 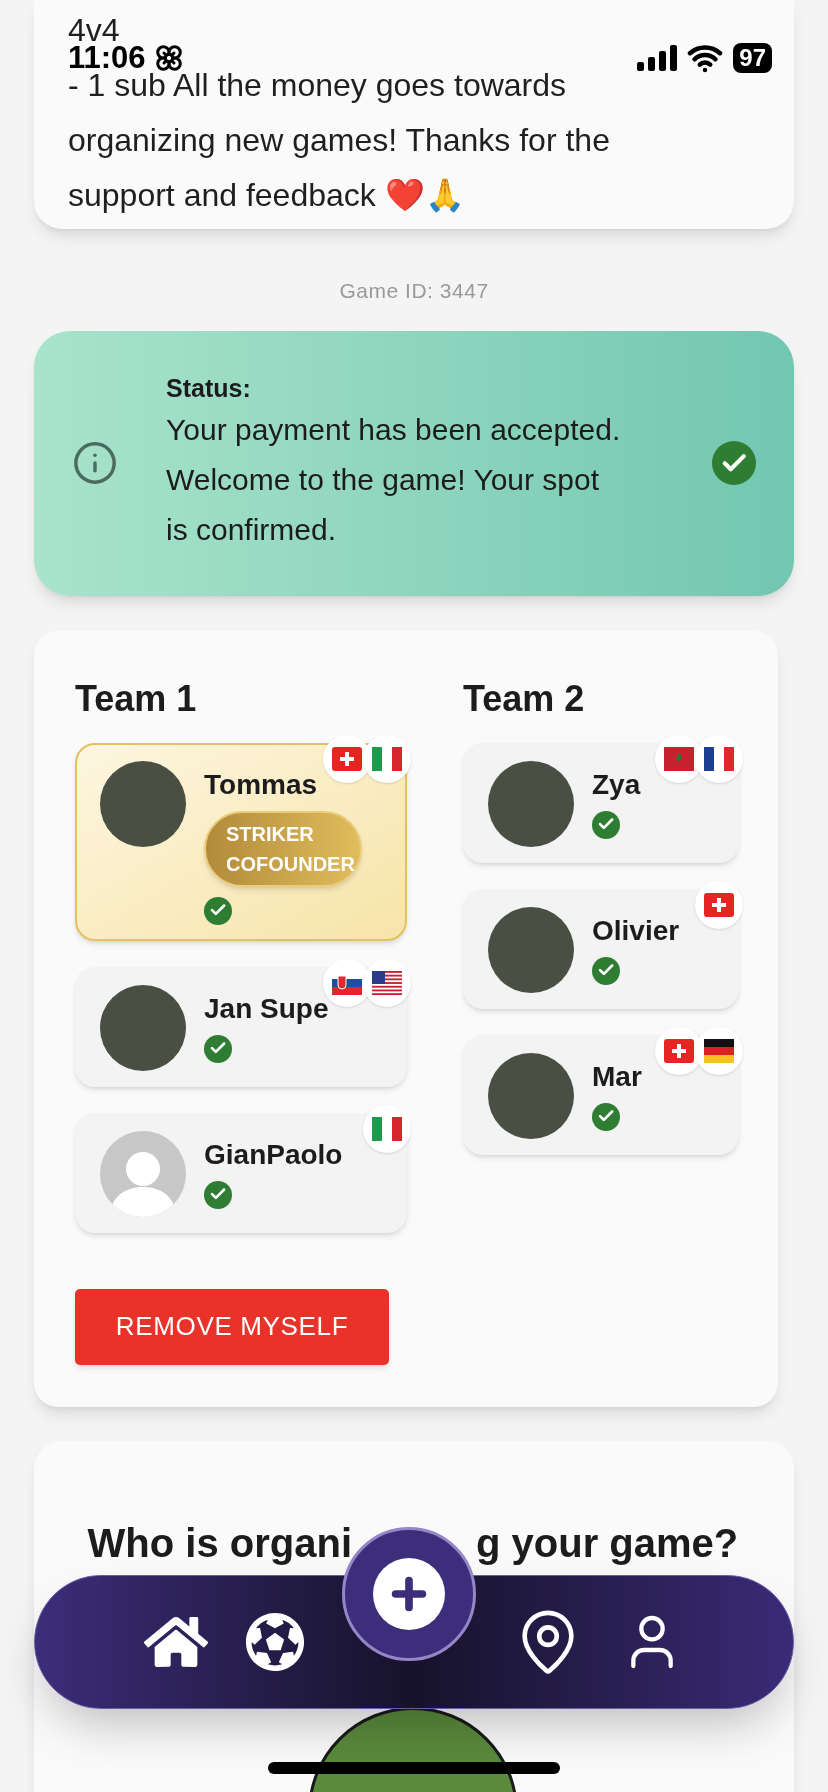 What do you see at coordinates (241, 1172) in the screenshot?
I see `player-card: GianPaolo` at bounding box center [241, 1172].